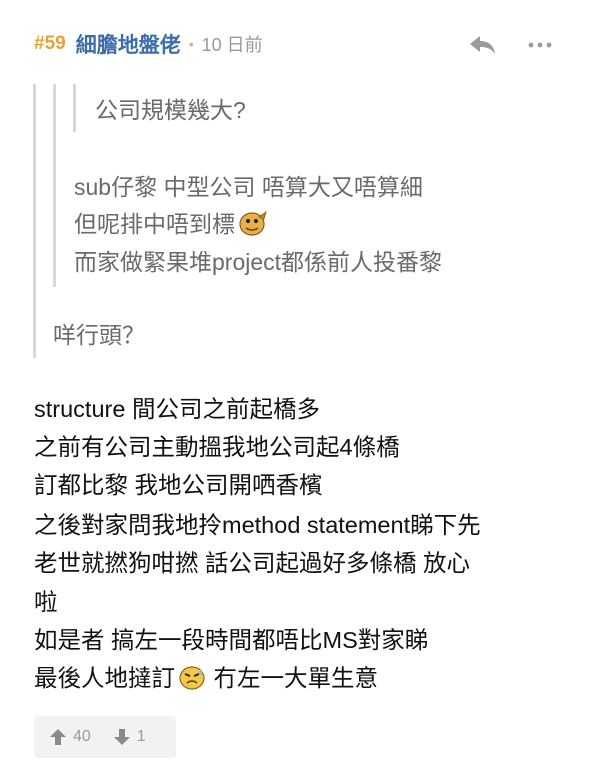 The width and height of the screenshot is (590, 776). I want to click on pointing-emoji-icon, so click(252, 223).